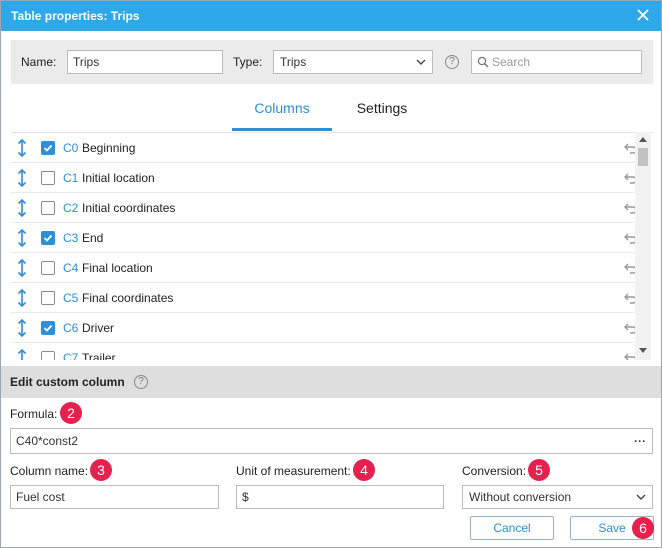  What do you see at coordinates (324, 328) in the screenshot?
I see `column-row: C6 Driver` at bounding box center [324, 328].